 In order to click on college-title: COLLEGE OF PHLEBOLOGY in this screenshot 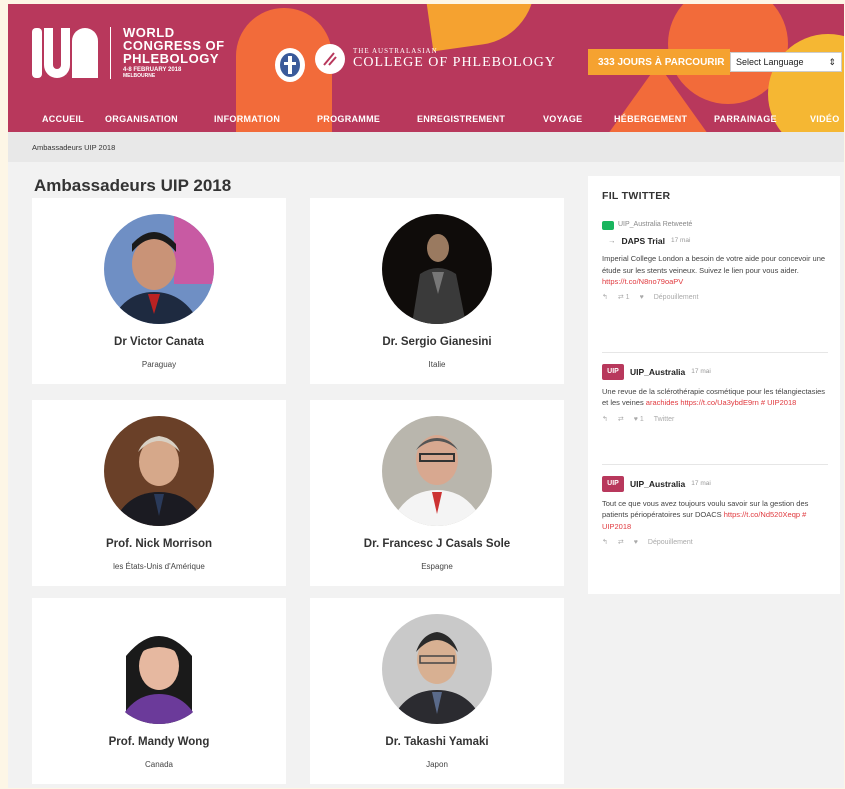, I will do `click(454, 62)`.